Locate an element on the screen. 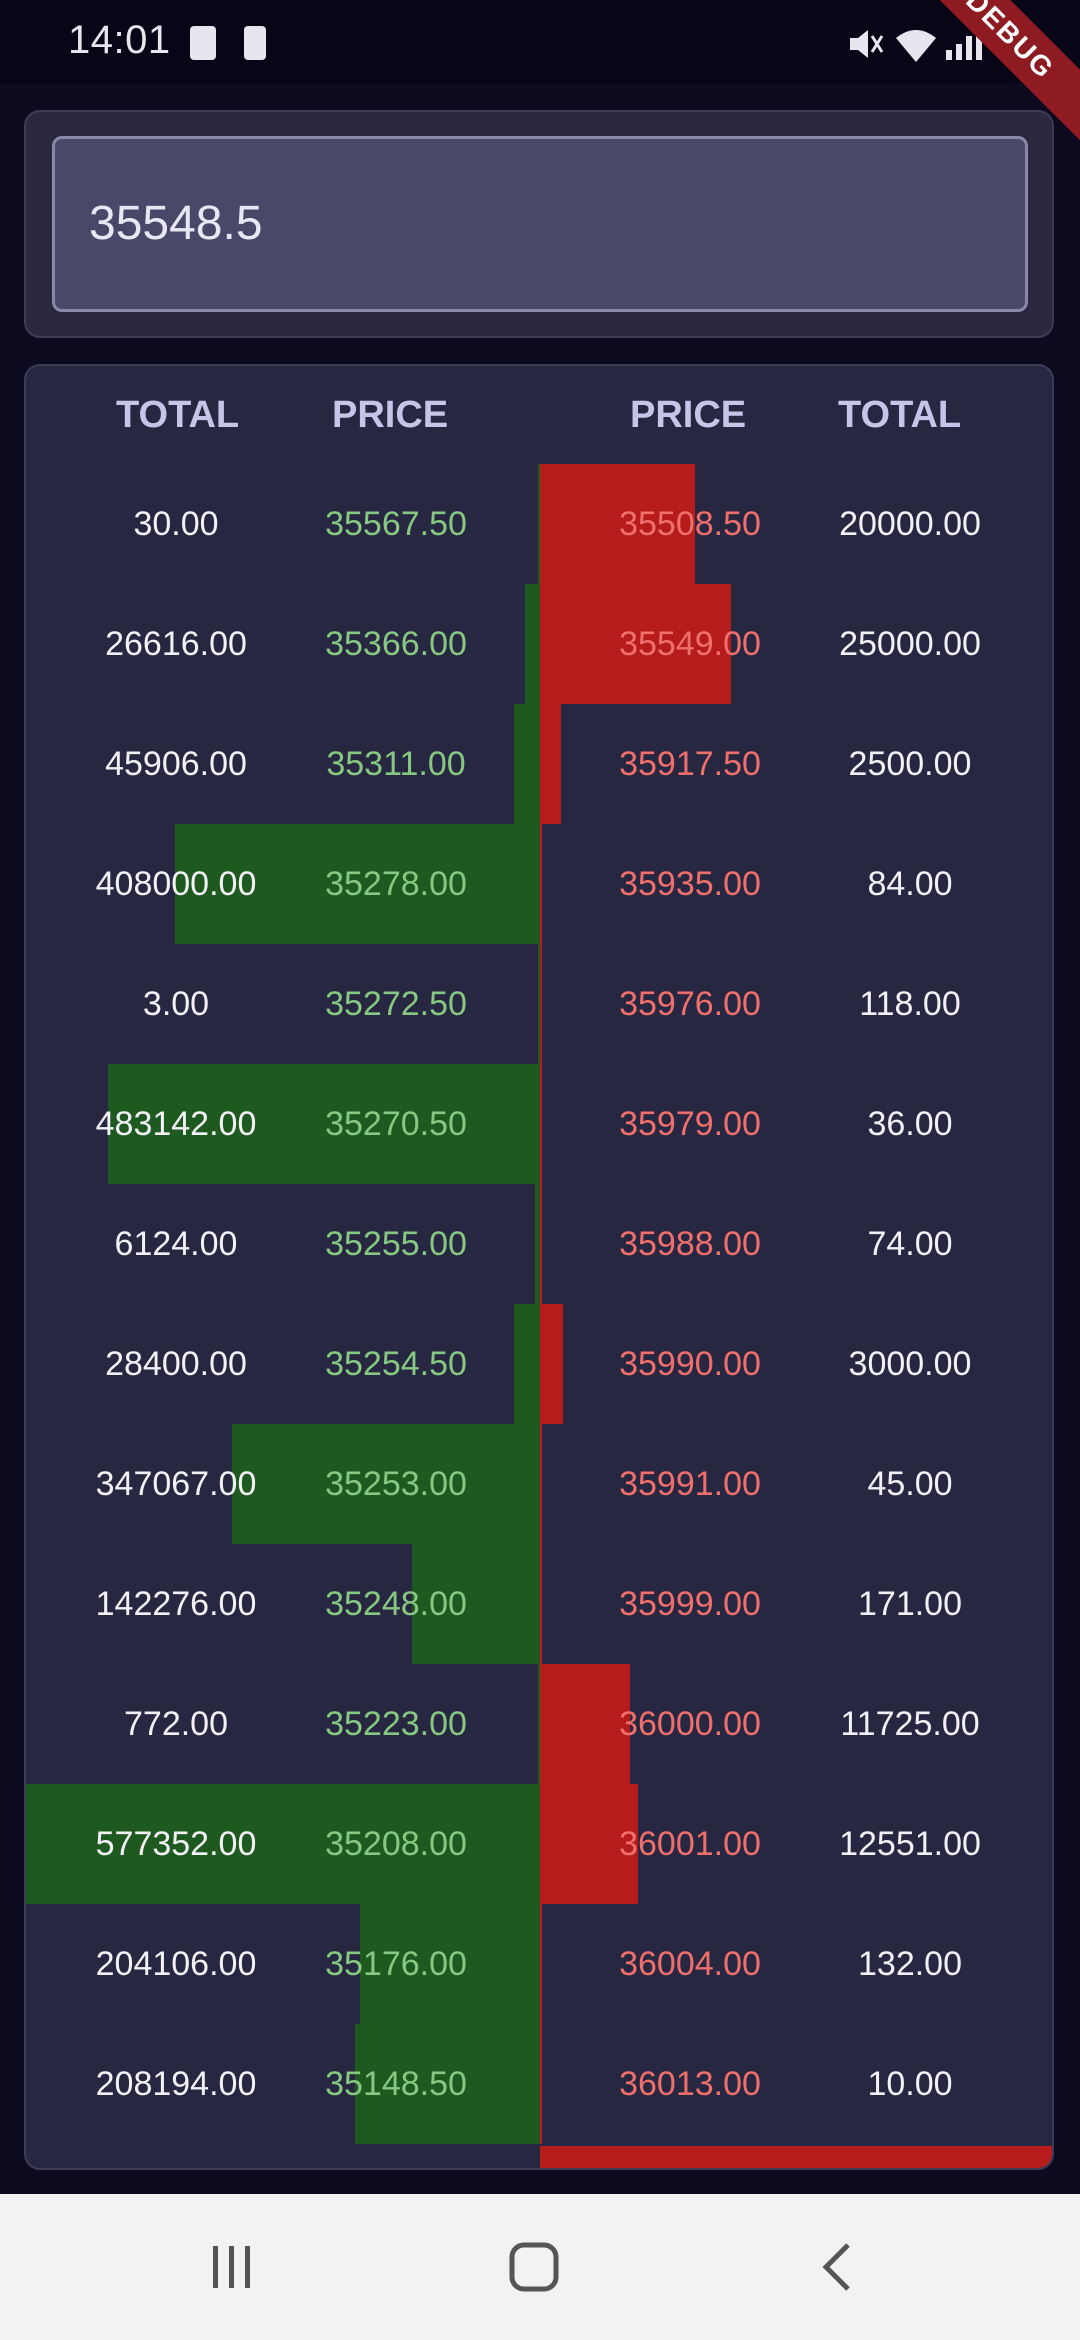 This screenshot has width=1080, height=2340. ask-total: 10.00 is located at coordinates (910, 2084).